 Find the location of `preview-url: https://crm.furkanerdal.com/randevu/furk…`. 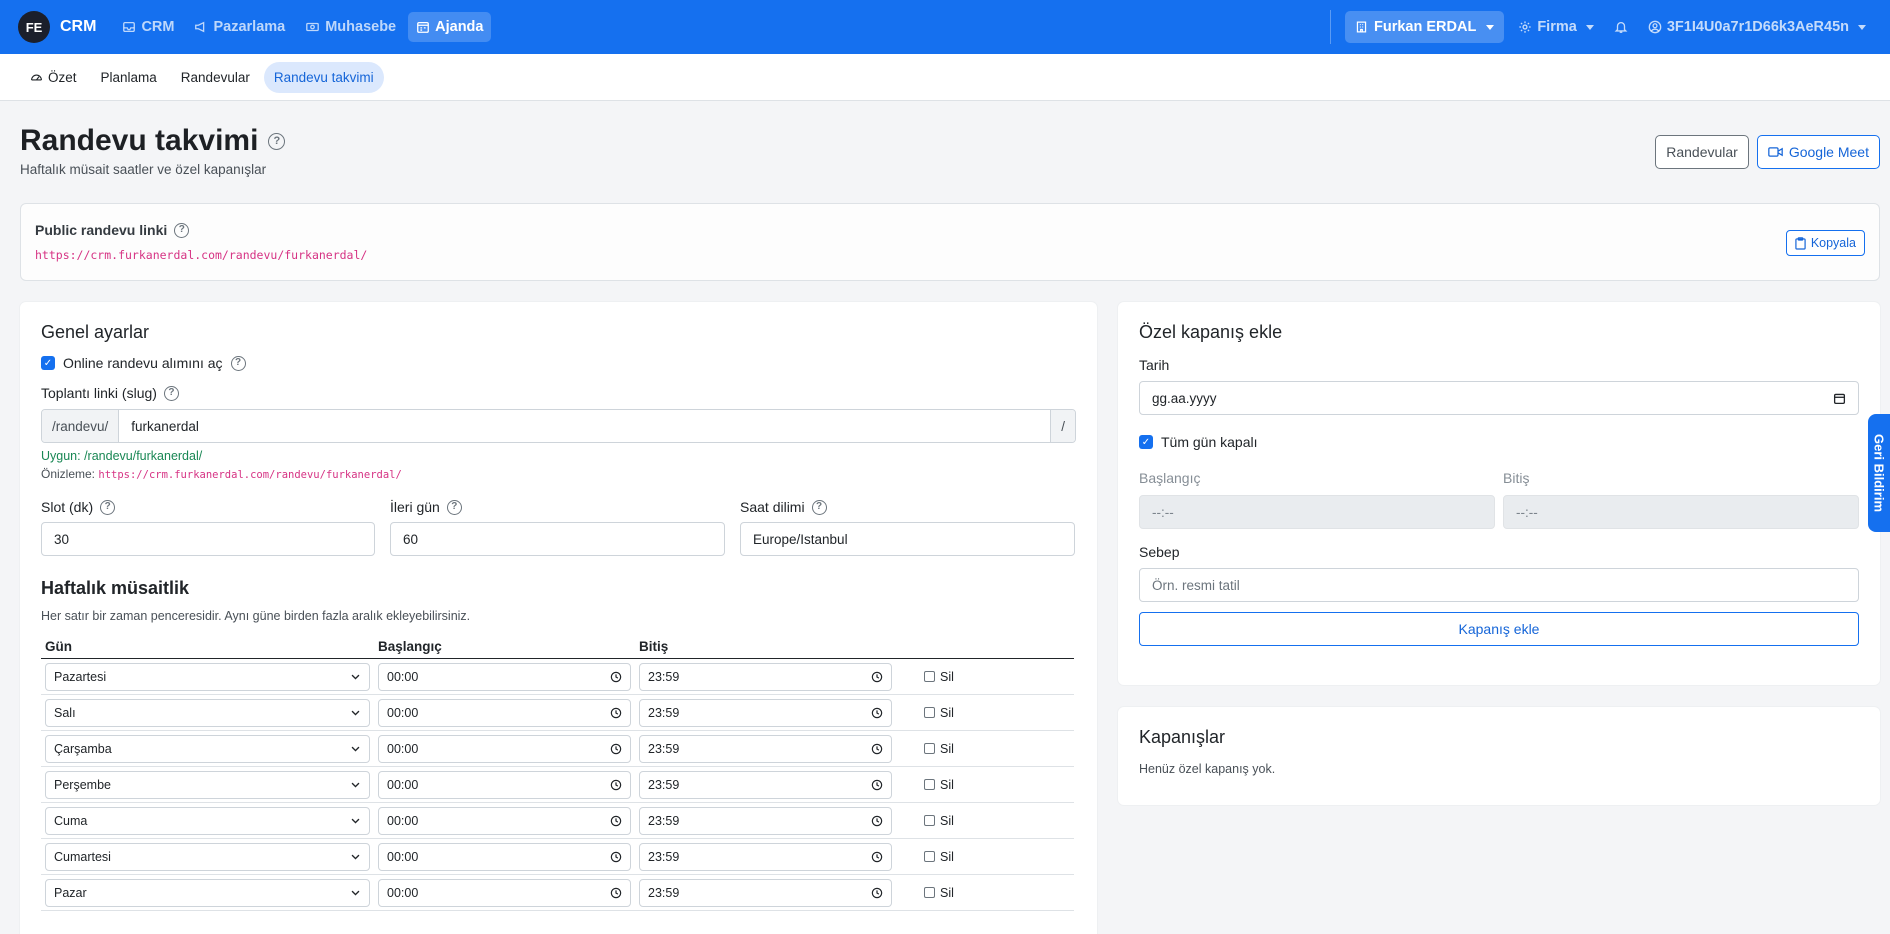

preview-url: https://crm.furkanerdal.com/randevu/furk… is located at coordinates (249, 475).